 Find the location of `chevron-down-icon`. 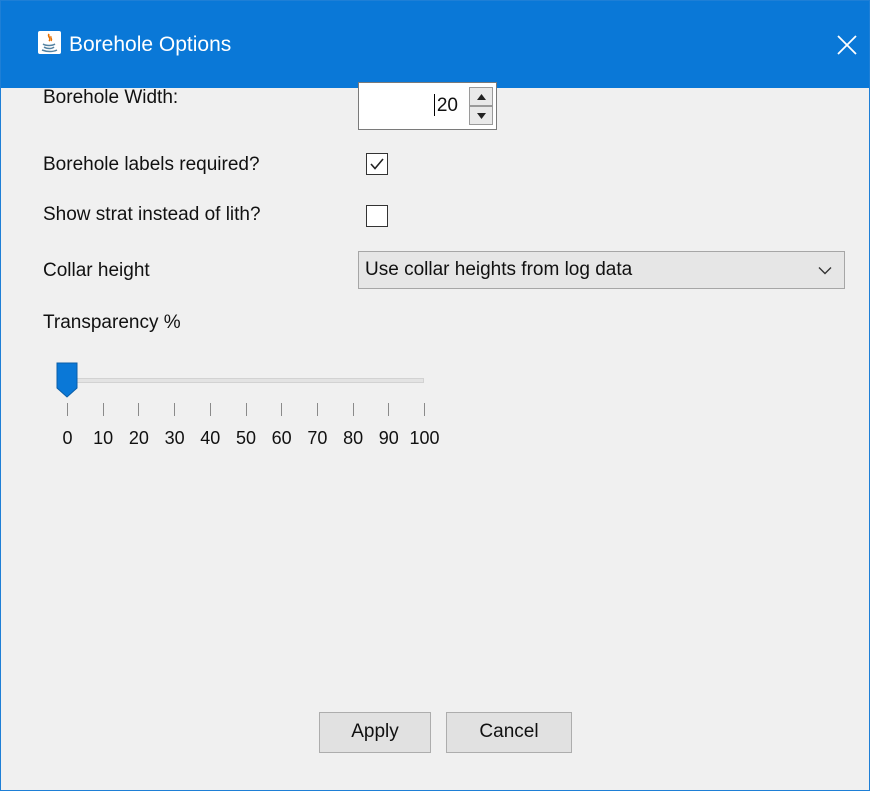

chevron-down-icon is located at coordinates (825, 271).